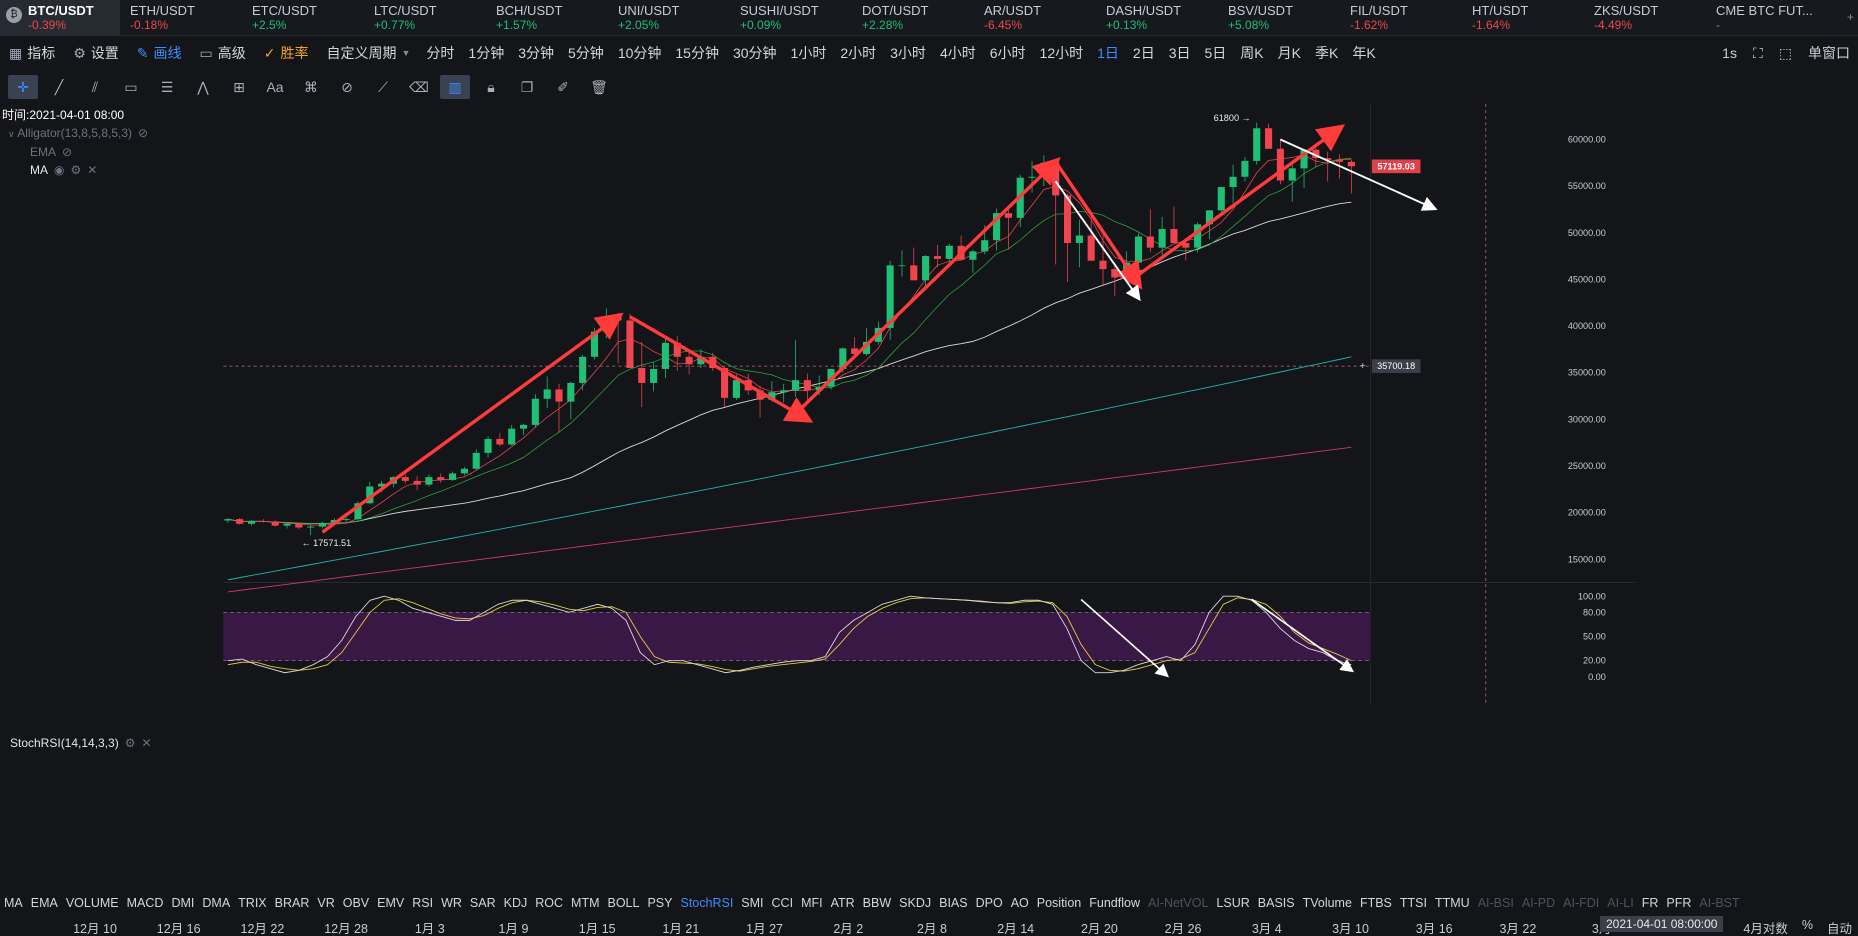 The width and height of the screenshot is (1858, 936). I want to click on legend-ma: MA ◉ ⚙ ✕, so click(75, 170).